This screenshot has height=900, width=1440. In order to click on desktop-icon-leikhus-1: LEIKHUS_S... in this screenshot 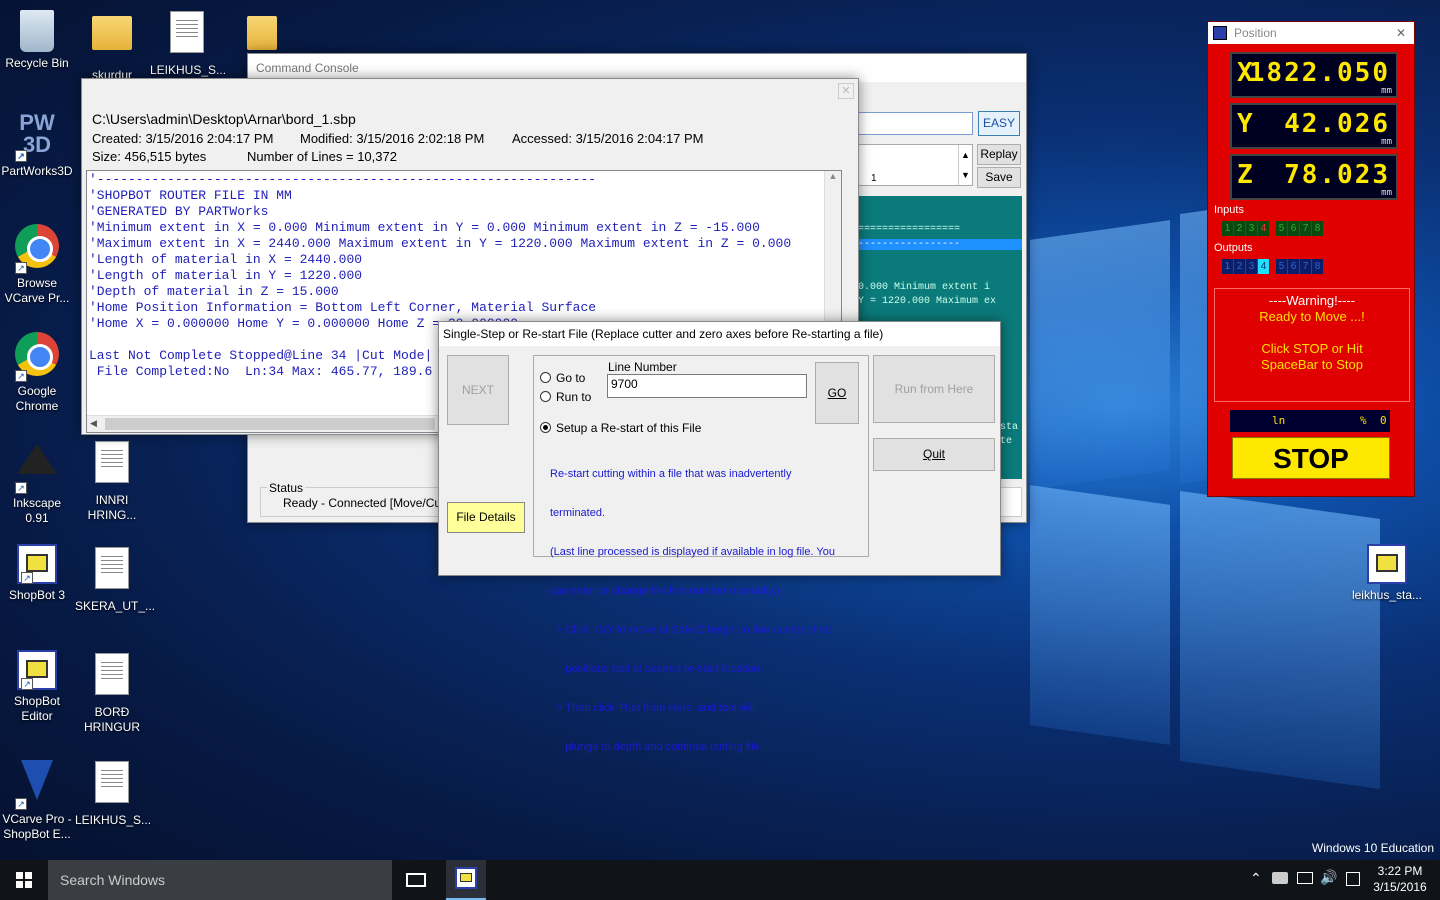, I will do `click(188, 43)`.